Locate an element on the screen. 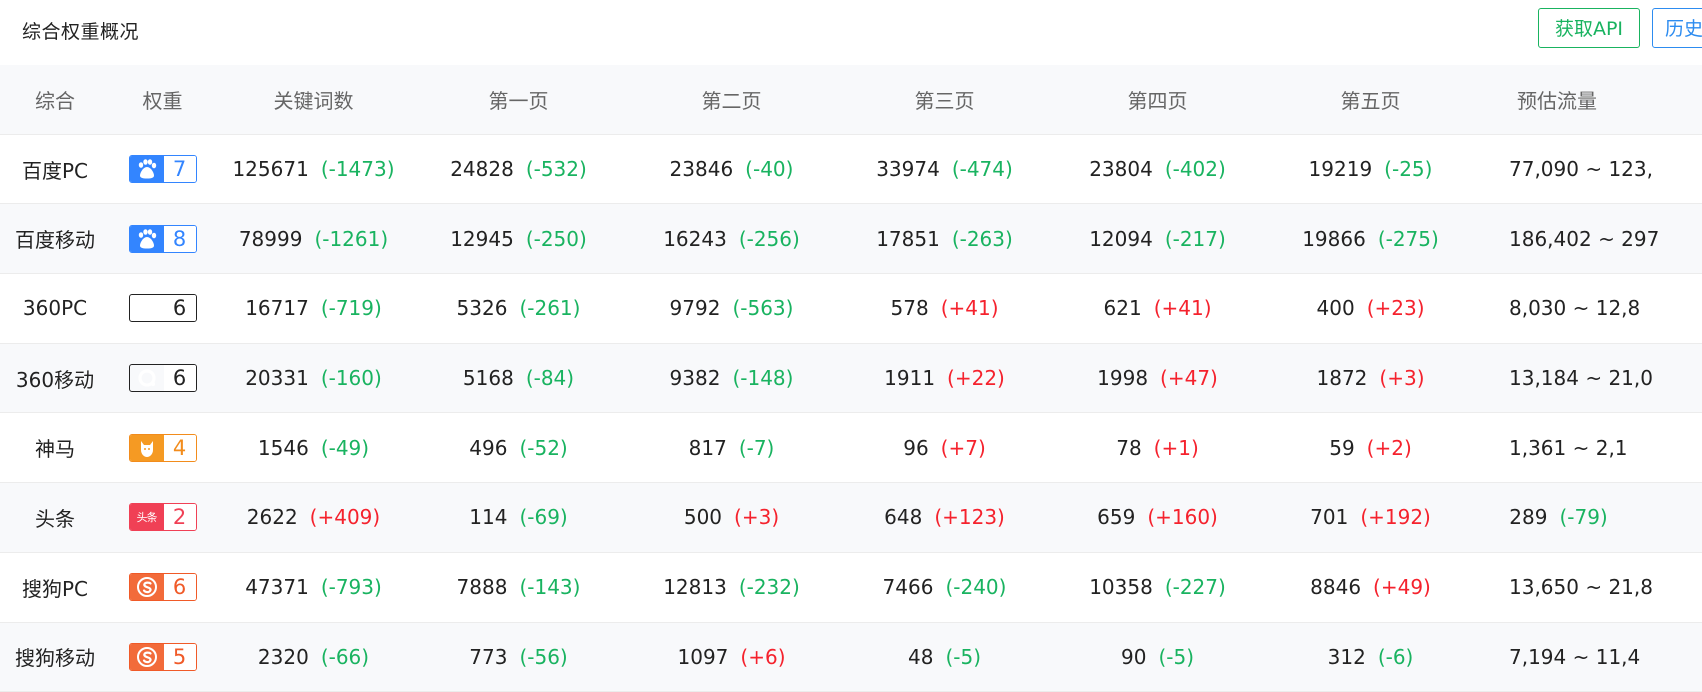 Image resolution: width=1702 pixels, height=692 pixels. change-value: (-40) is located at coordinates (769, 169).